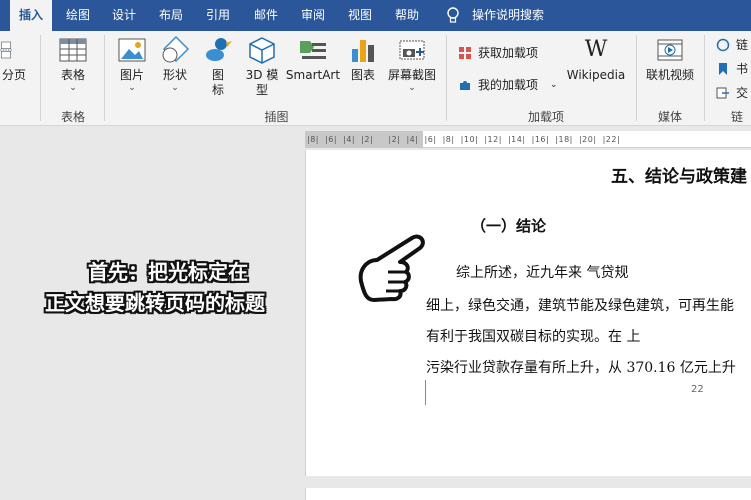 The width and height of the screenshot is (751, 500). What do you see at coordinates (73, 50) in the screenshot?
I see `table-icon` at bounding box center [73, 50].